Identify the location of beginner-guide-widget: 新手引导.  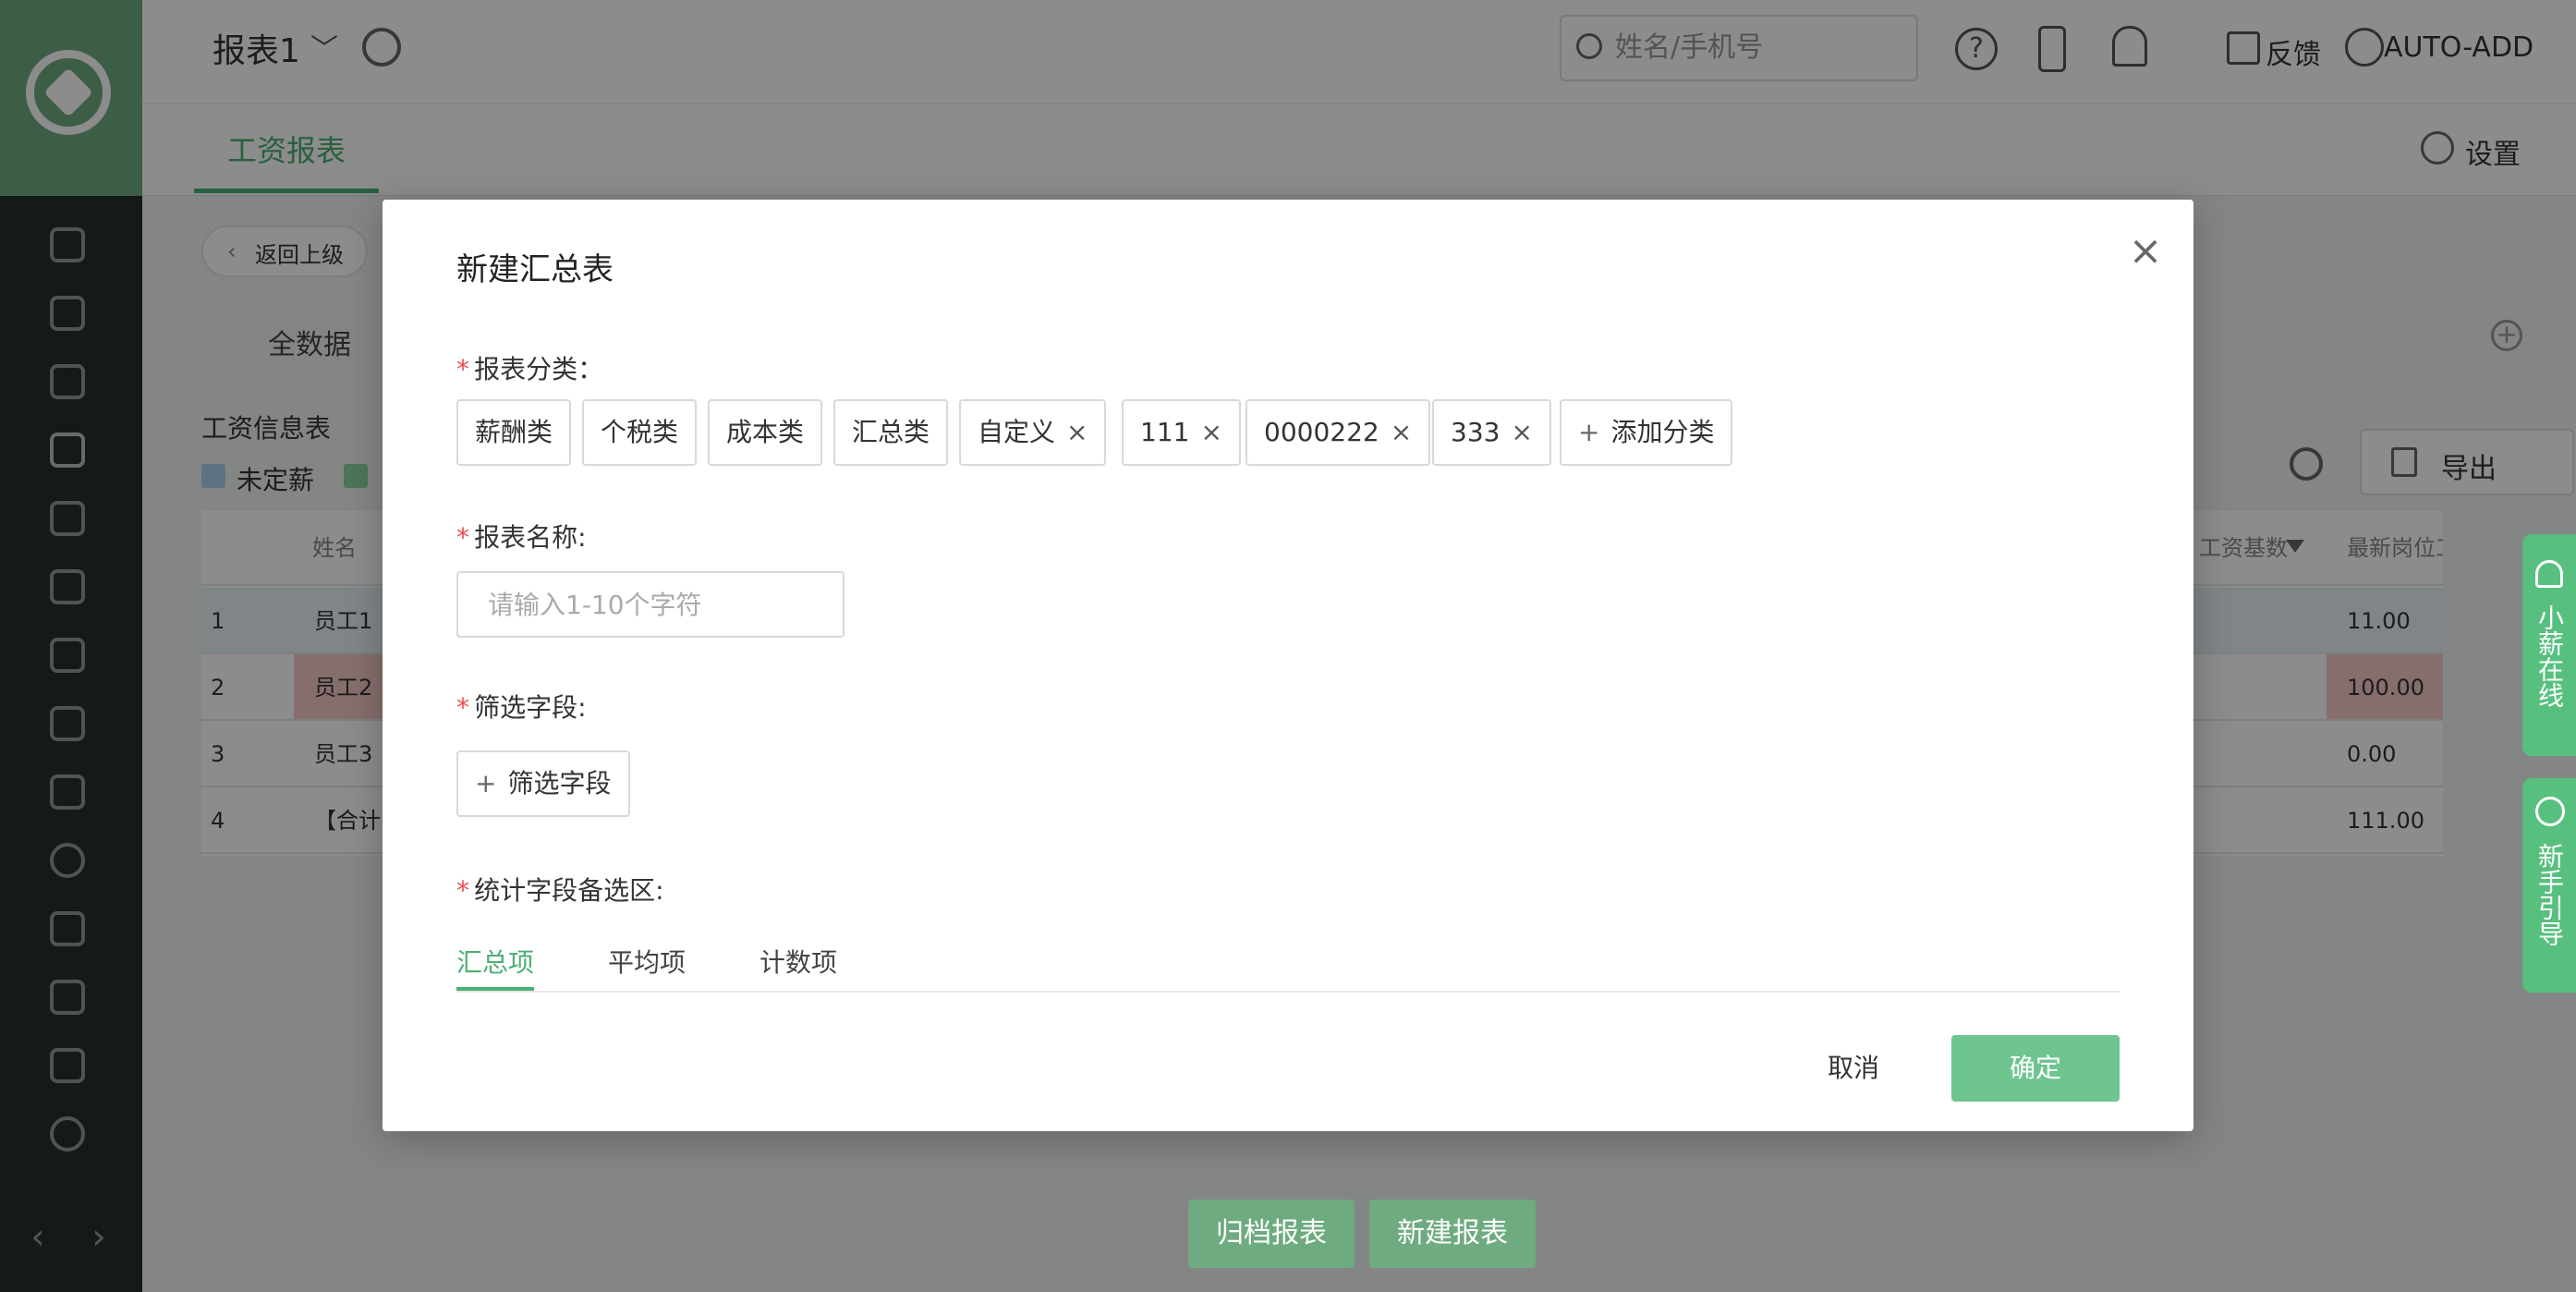
(2549, 885).